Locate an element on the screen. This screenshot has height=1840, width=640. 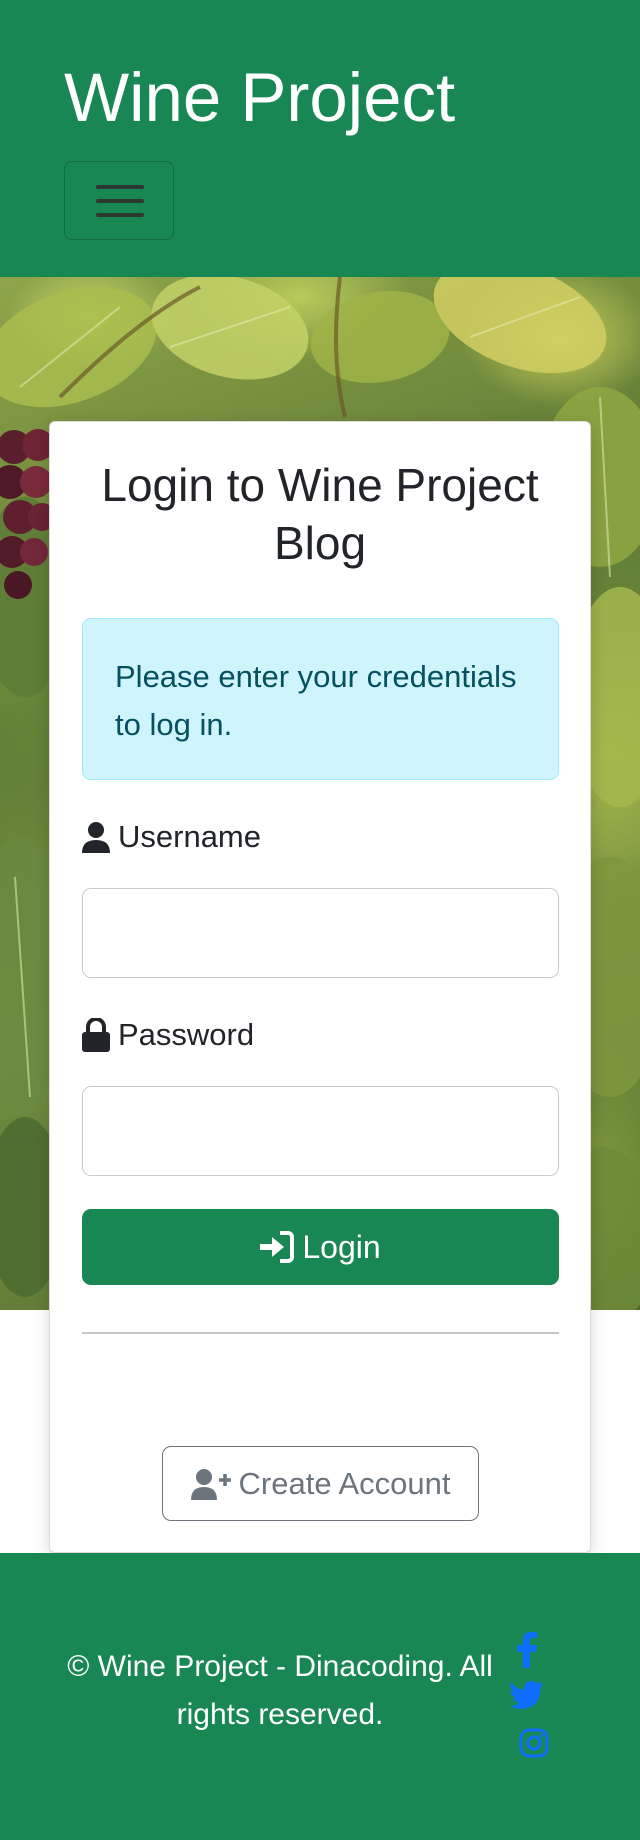
menu-toggle-button is located at coordinates (119, 200).